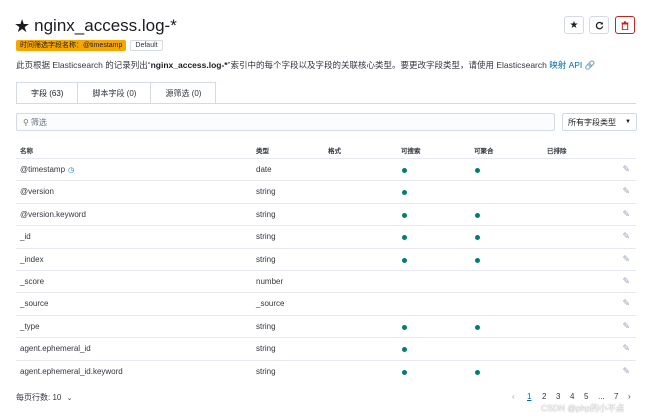  I want to click on field-type: date, so click(264, 169).